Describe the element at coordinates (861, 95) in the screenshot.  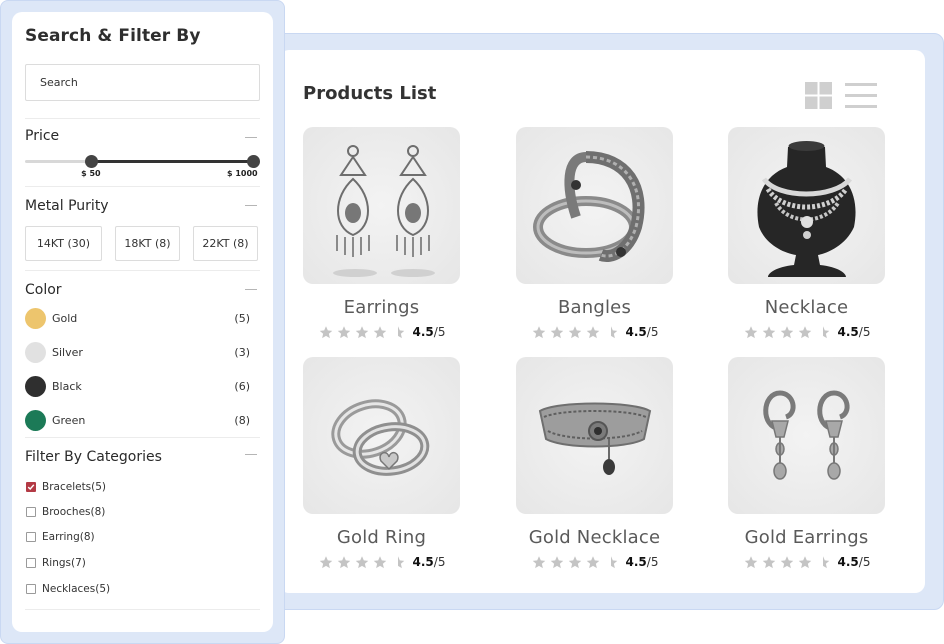
I see `list-view-icon` at that location.